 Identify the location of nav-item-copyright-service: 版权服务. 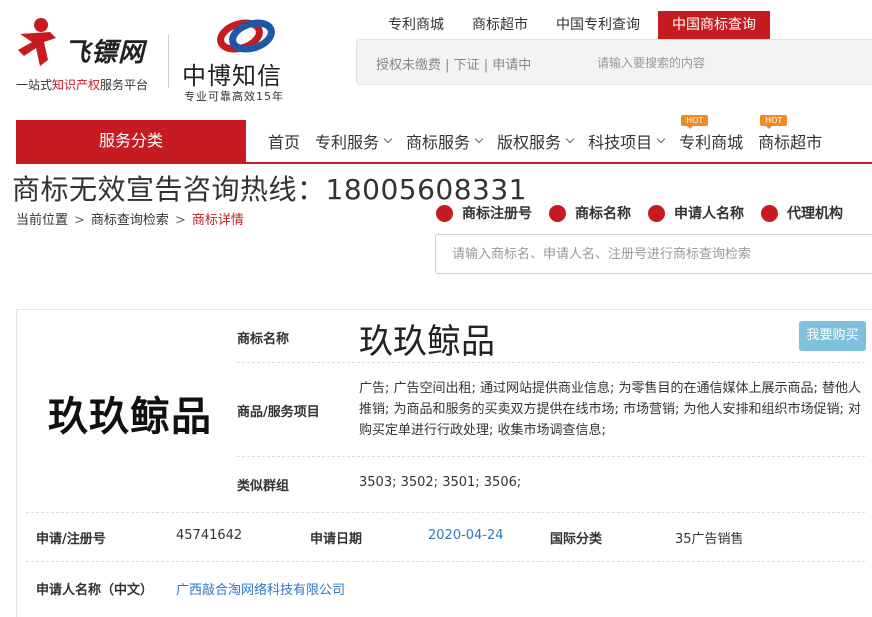
(536, 141).